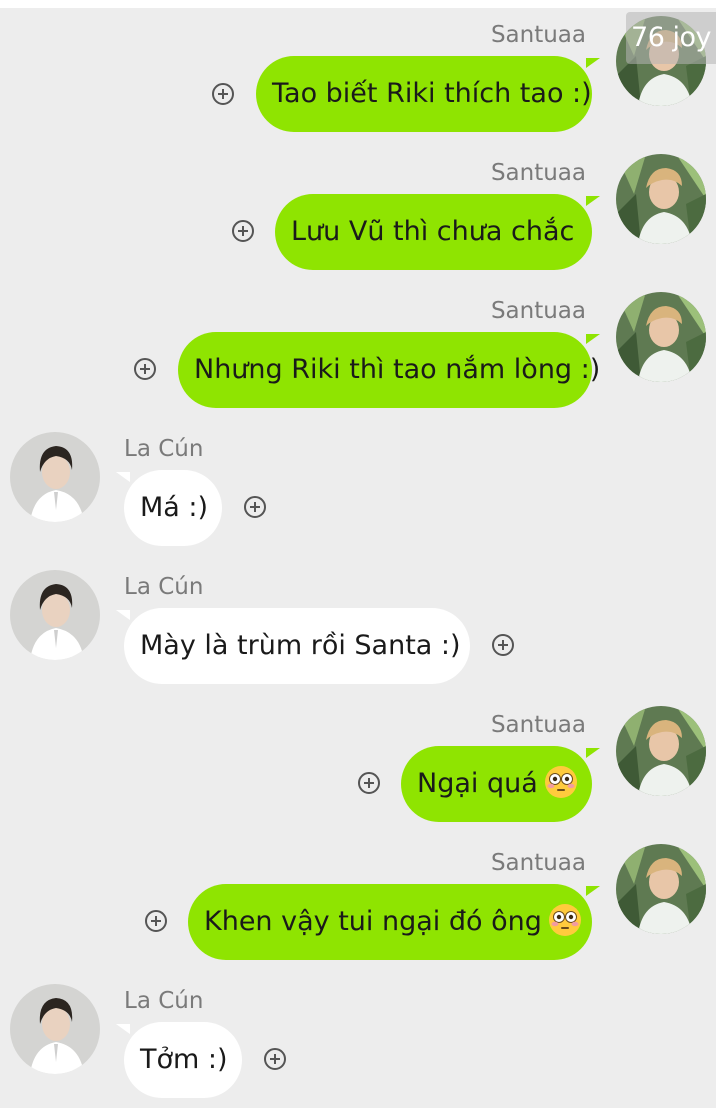  What do you see at coordinates (358, 4) in the screenshot?
I see `status-strip` at bounding box center [358, 4].